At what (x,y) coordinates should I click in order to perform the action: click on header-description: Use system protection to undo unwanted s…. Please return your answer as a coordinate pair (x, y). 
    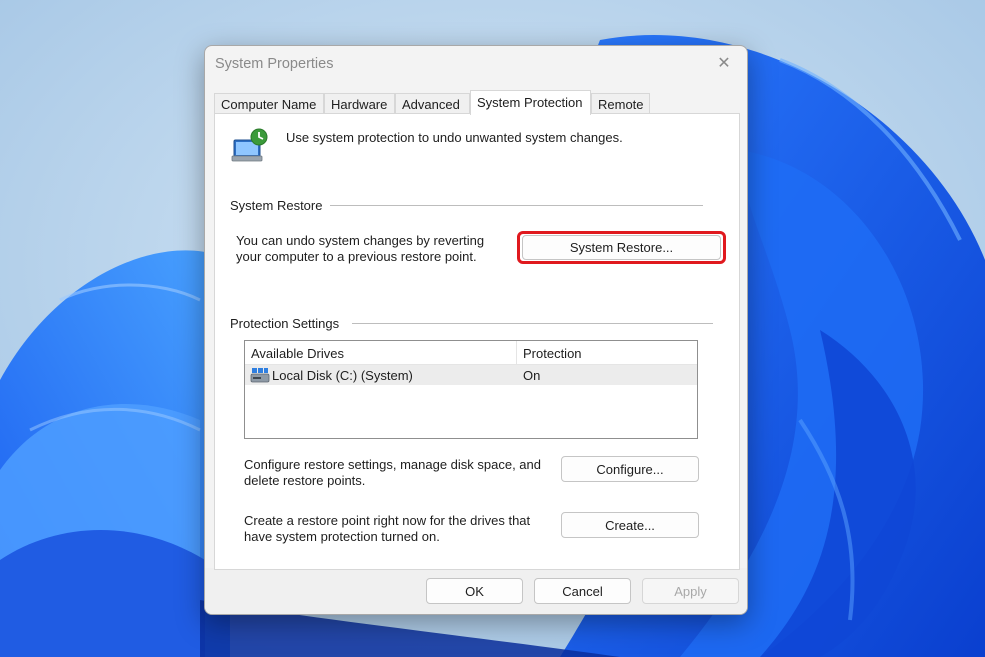
    Looking at the image, I should click on (454, 137).